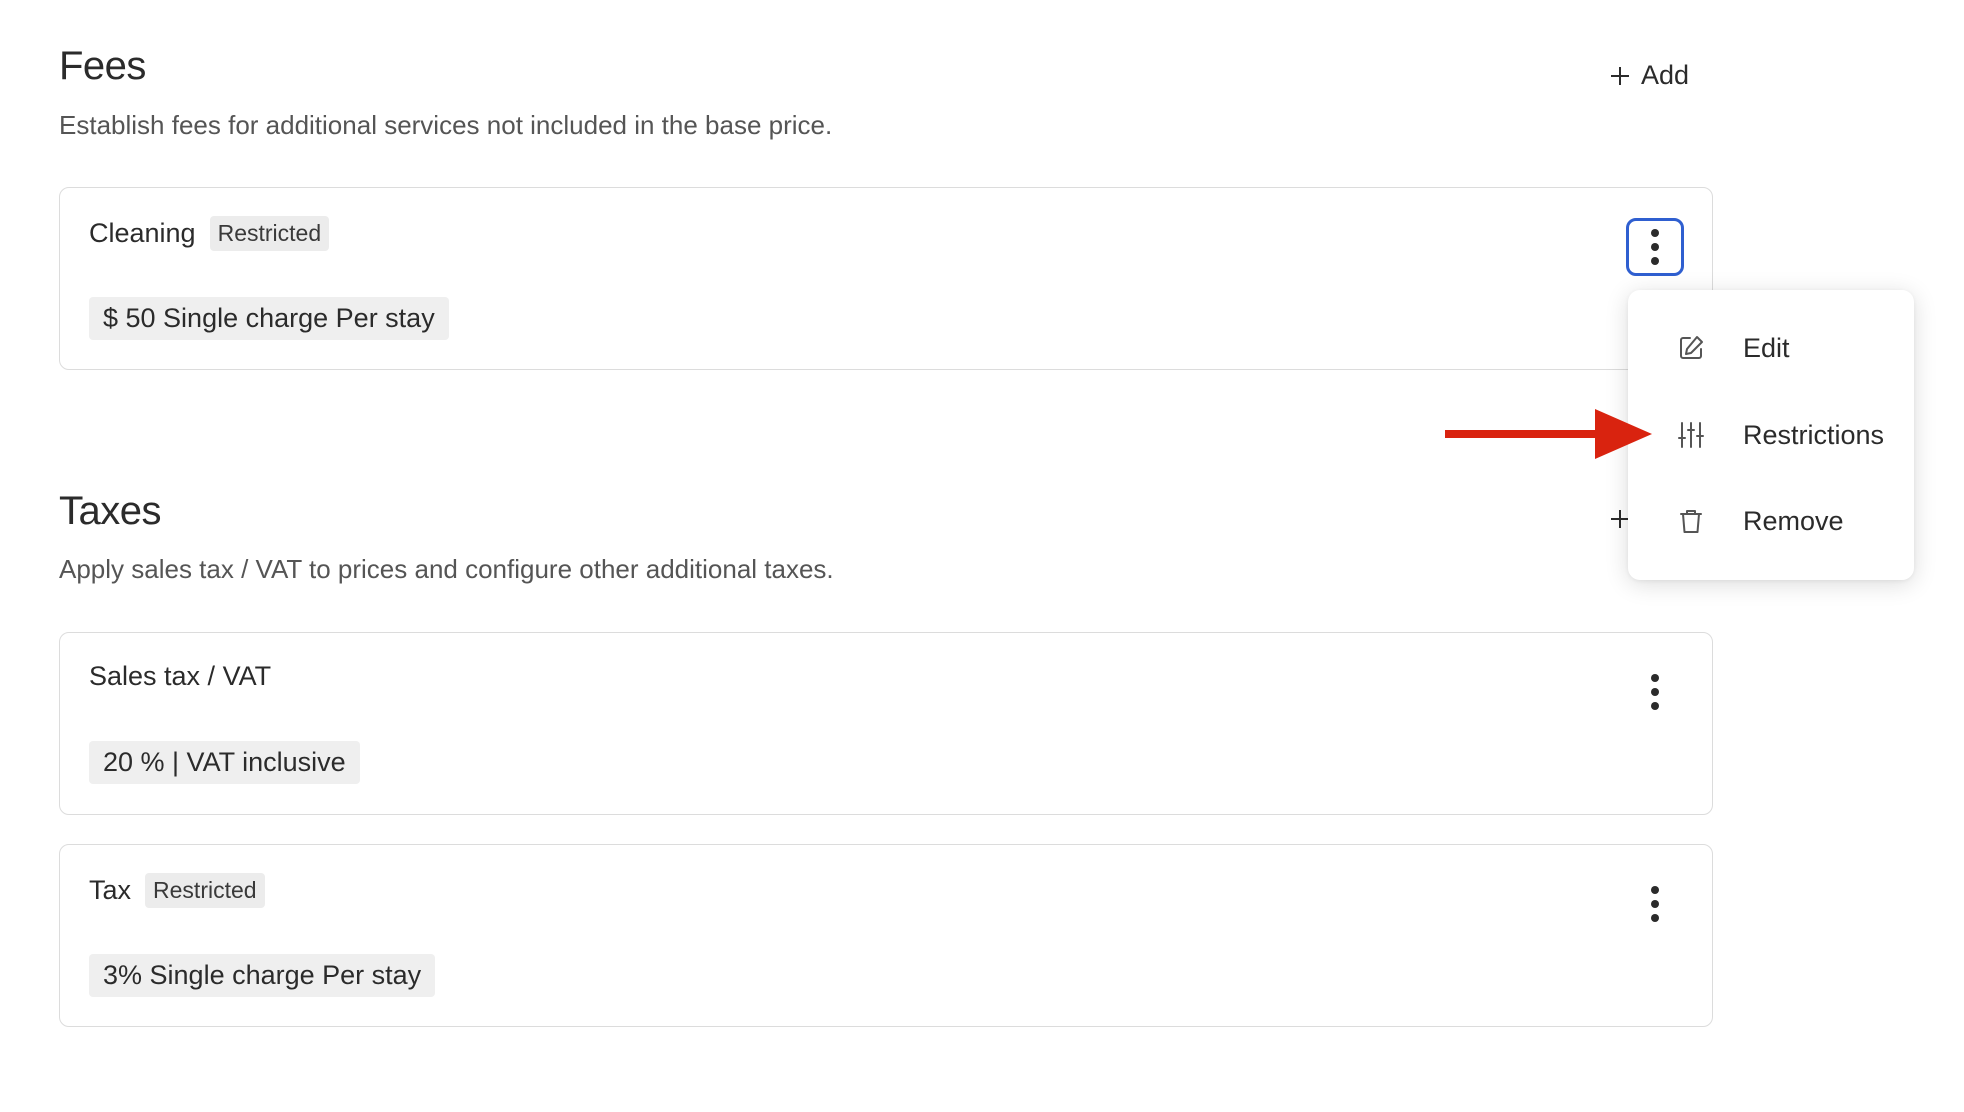 The image size is (1964, 1112). Describe the element at coordinates (1691, 435) in the screenshot. I see `sliders-icon` at that location.